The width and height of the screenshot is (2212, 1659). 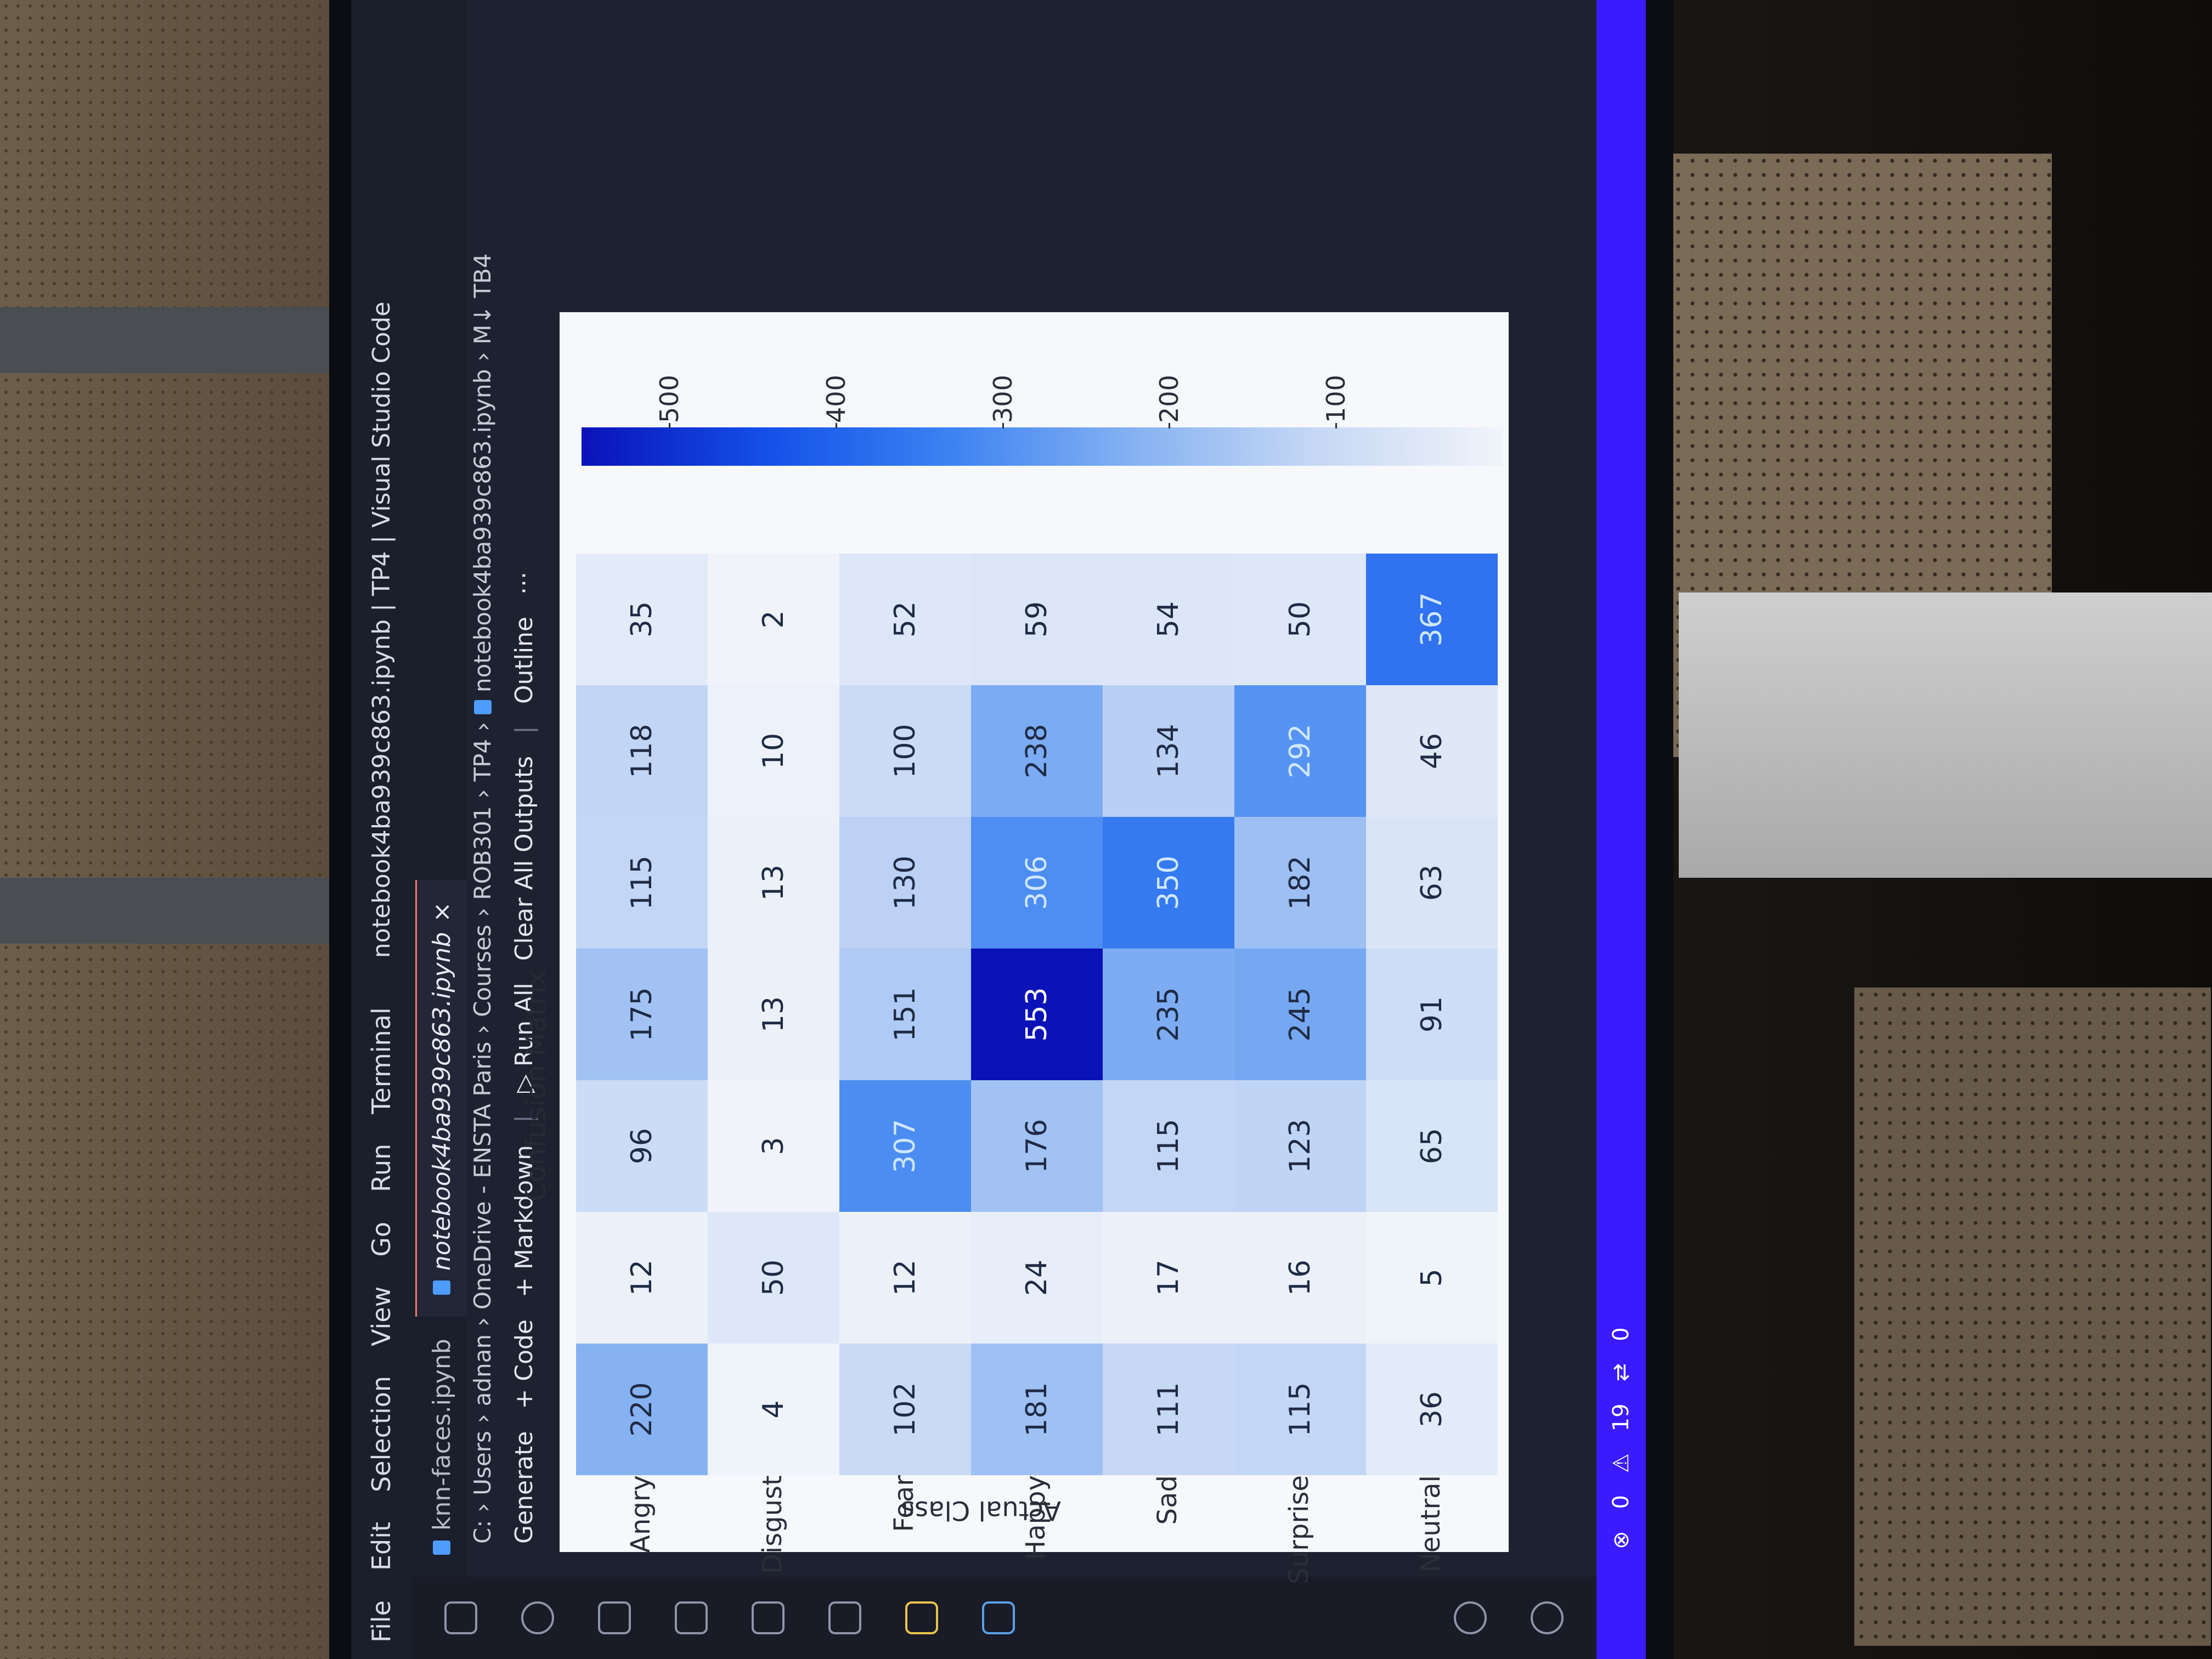 What do you see at coordinates (1432, 883) in the screenshot?
I see `heatmap-cell: 63` at bounding box center [1432, 883].